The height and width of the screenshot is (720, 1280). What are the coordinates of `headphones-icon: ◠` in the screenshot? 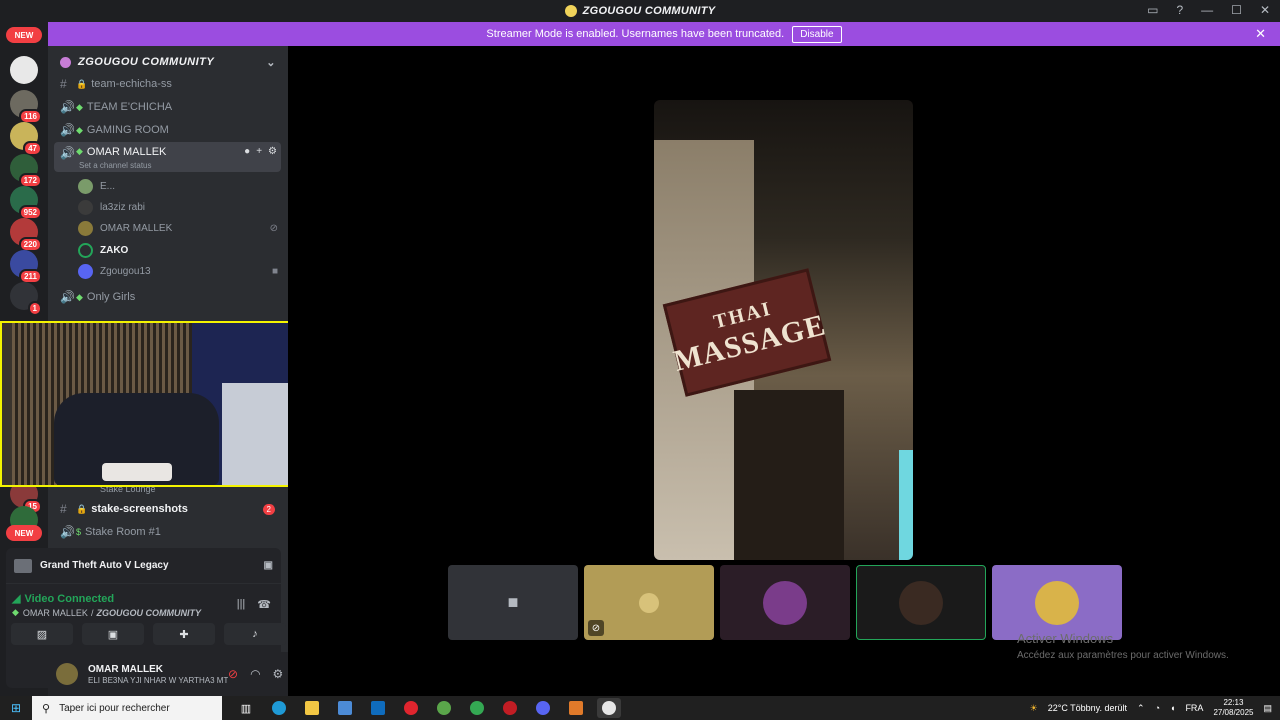 It's located at (255, 674).